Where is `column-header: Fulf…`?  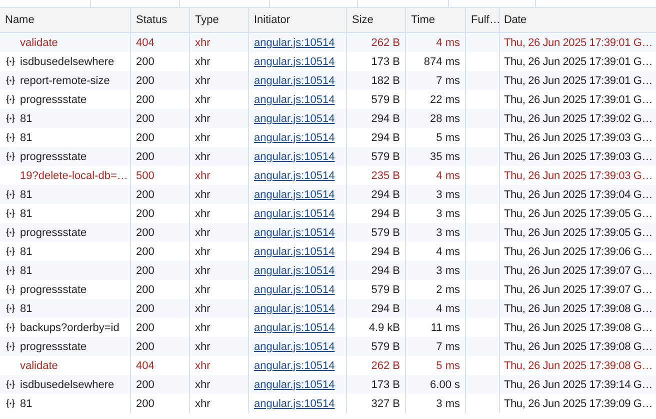 column-header: Fulf… is located at coordinates (485, 20).